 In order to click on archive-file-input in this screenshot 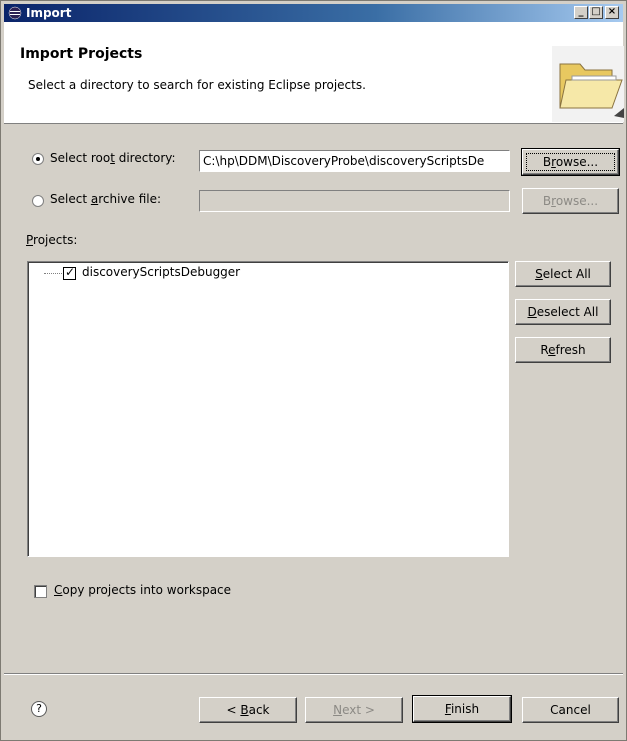, I will do `click(354, 201)`.